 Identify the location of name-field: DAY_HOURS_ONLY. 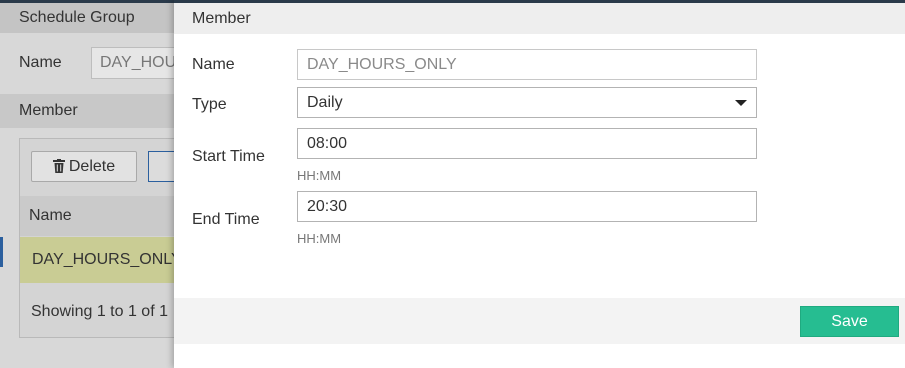
(527, 64).